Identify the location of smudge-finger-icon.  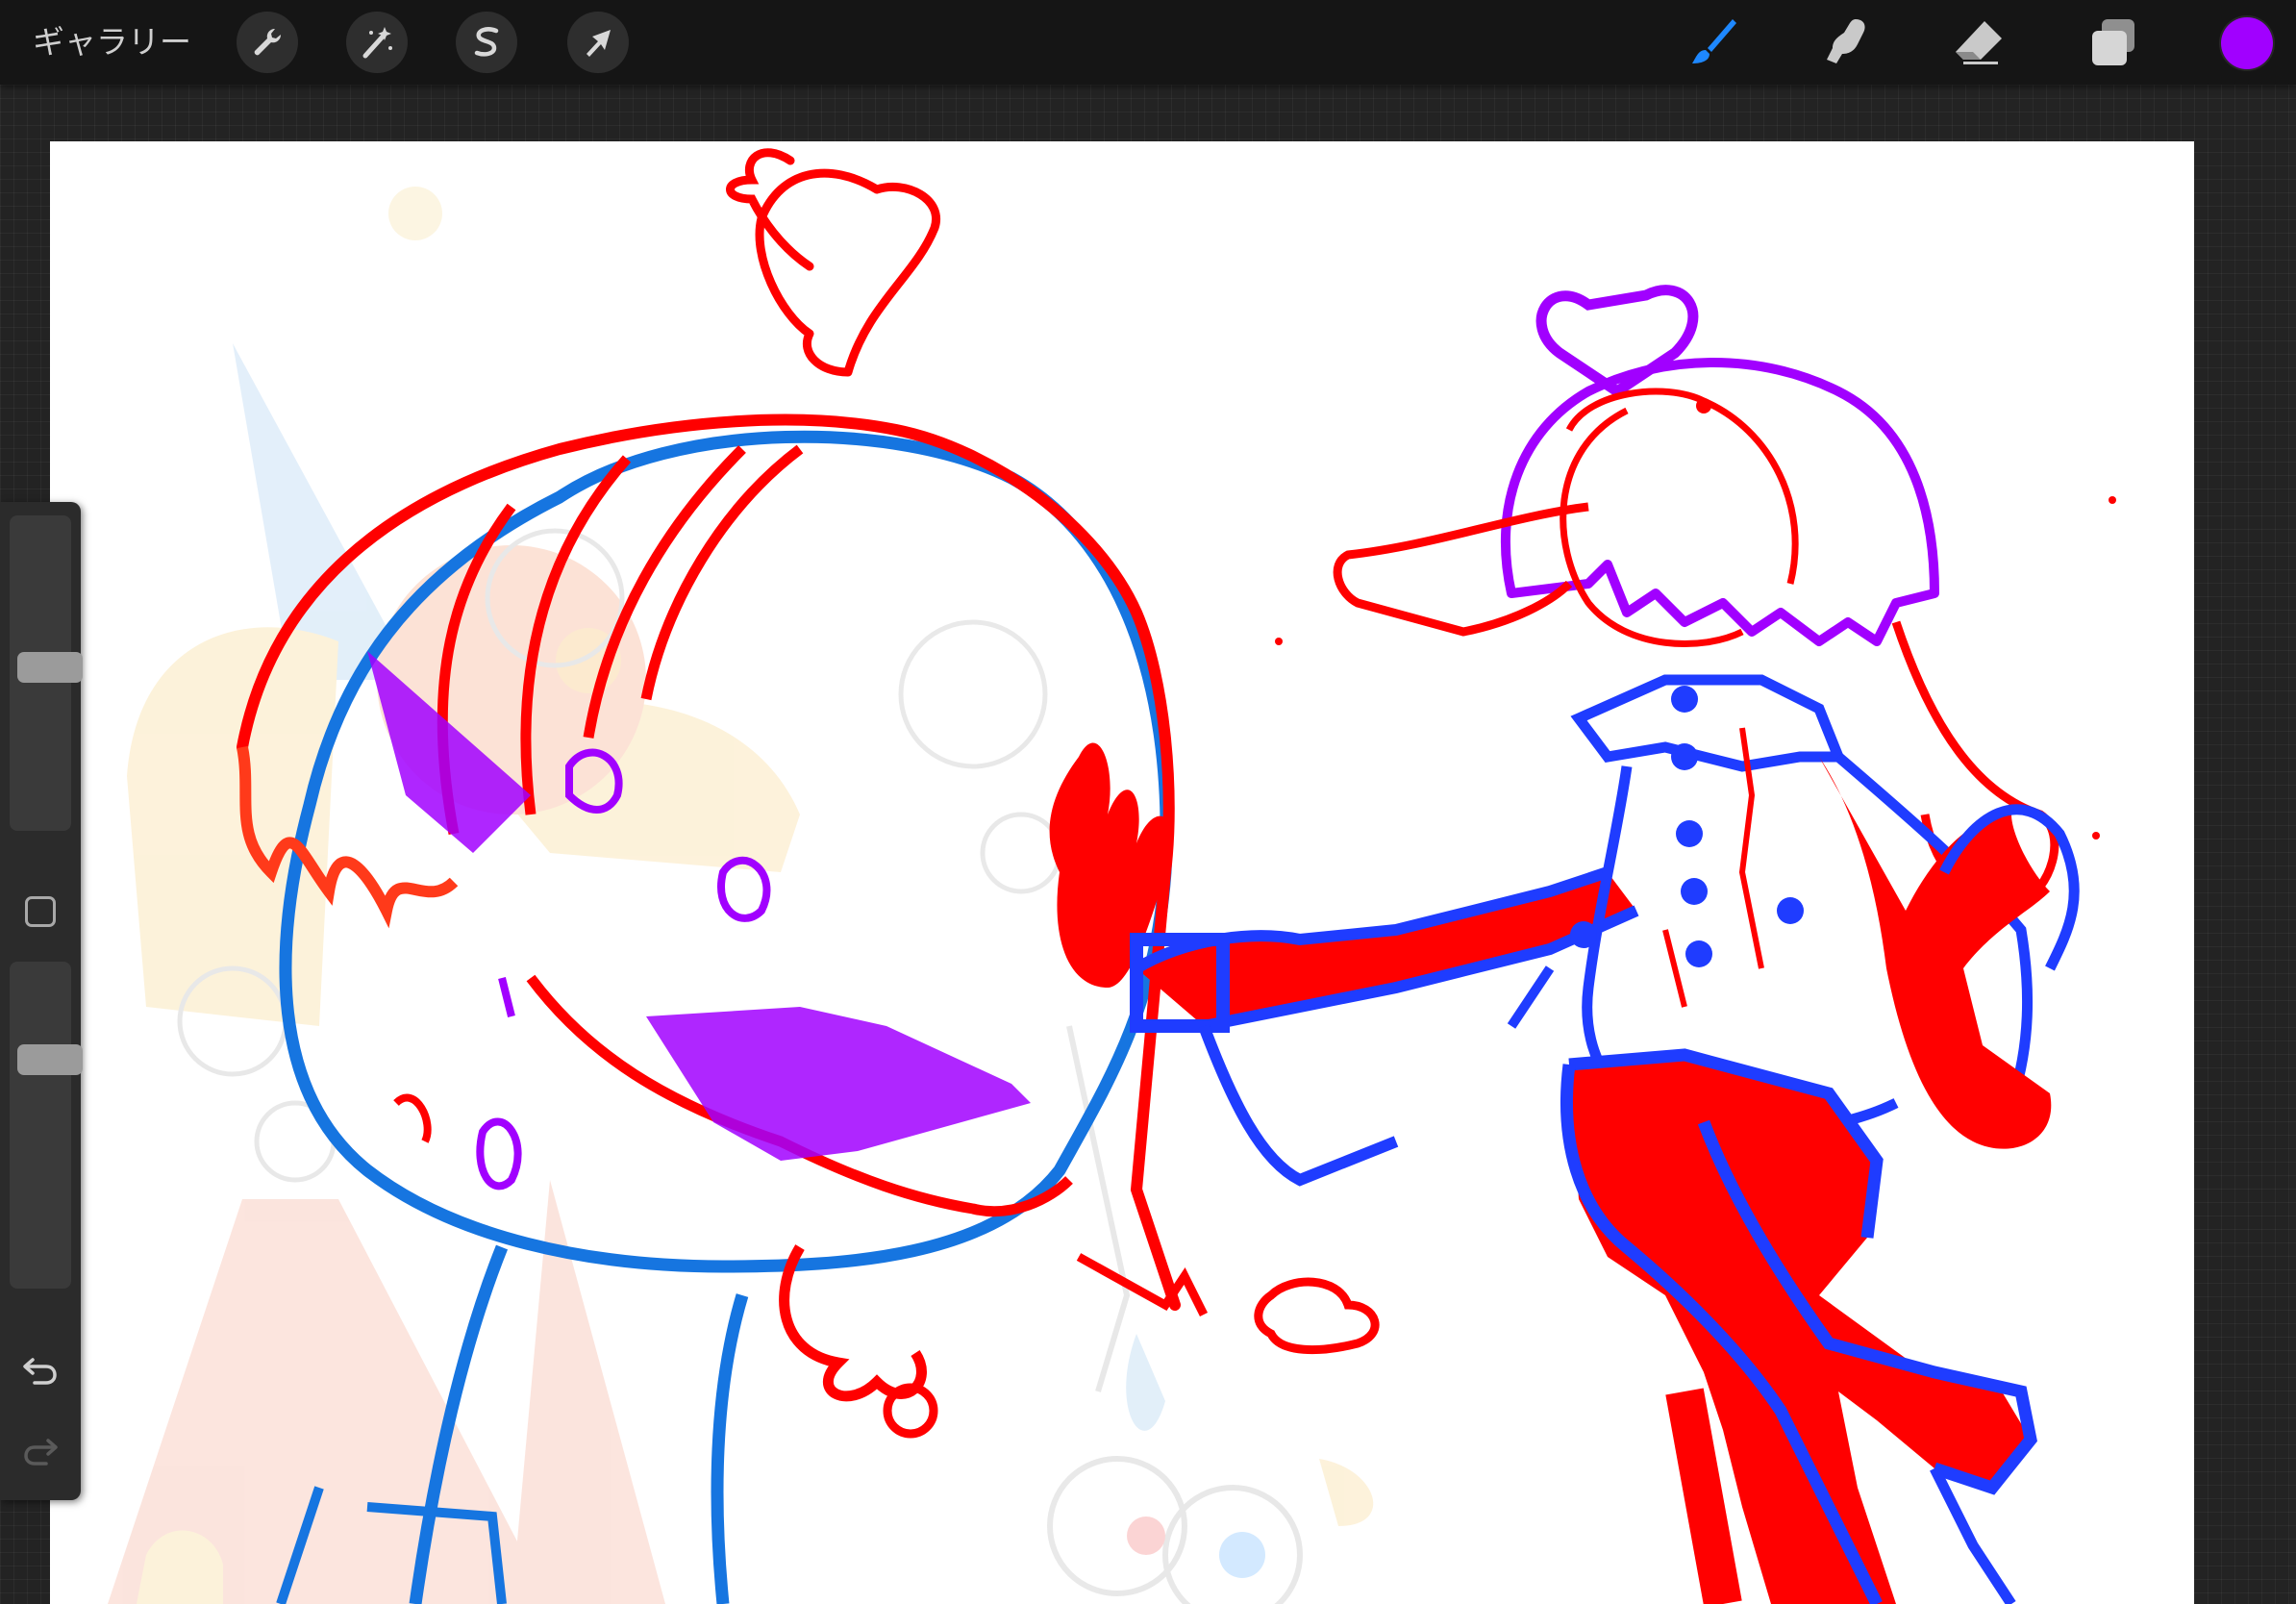
(1846, 41).